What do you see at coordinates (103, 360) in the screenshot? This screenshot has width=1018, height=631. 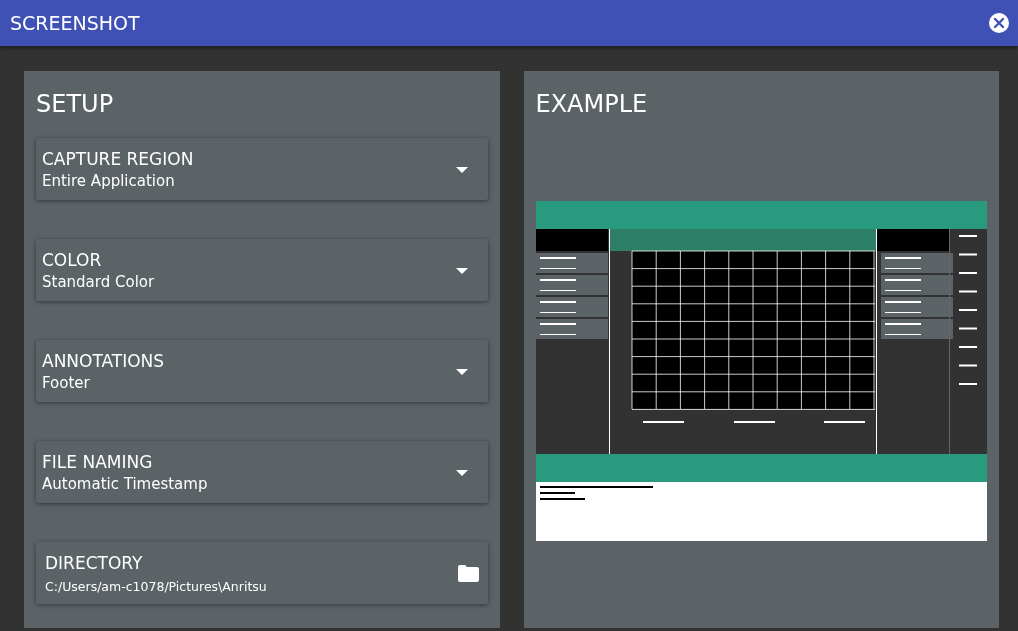 I see `setting-label: ANNOTATIONS` at bounding box center [103, 360].